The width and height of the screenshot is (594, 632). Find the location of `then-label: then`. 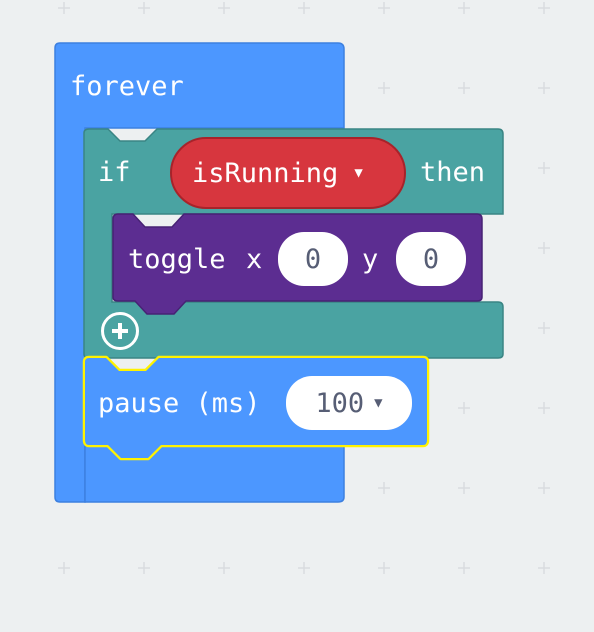

then-label: then is located at coordinates (453, 172).